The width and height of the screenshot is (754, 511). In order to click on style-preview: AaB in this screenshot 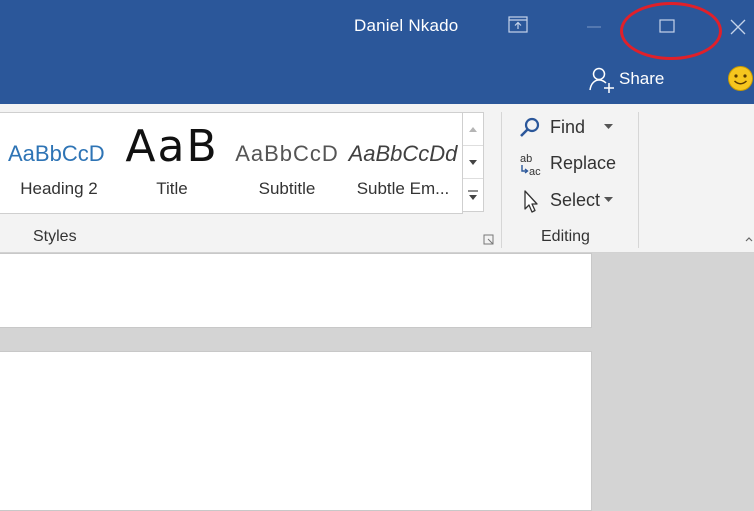, I will do `click(172, 146)`.